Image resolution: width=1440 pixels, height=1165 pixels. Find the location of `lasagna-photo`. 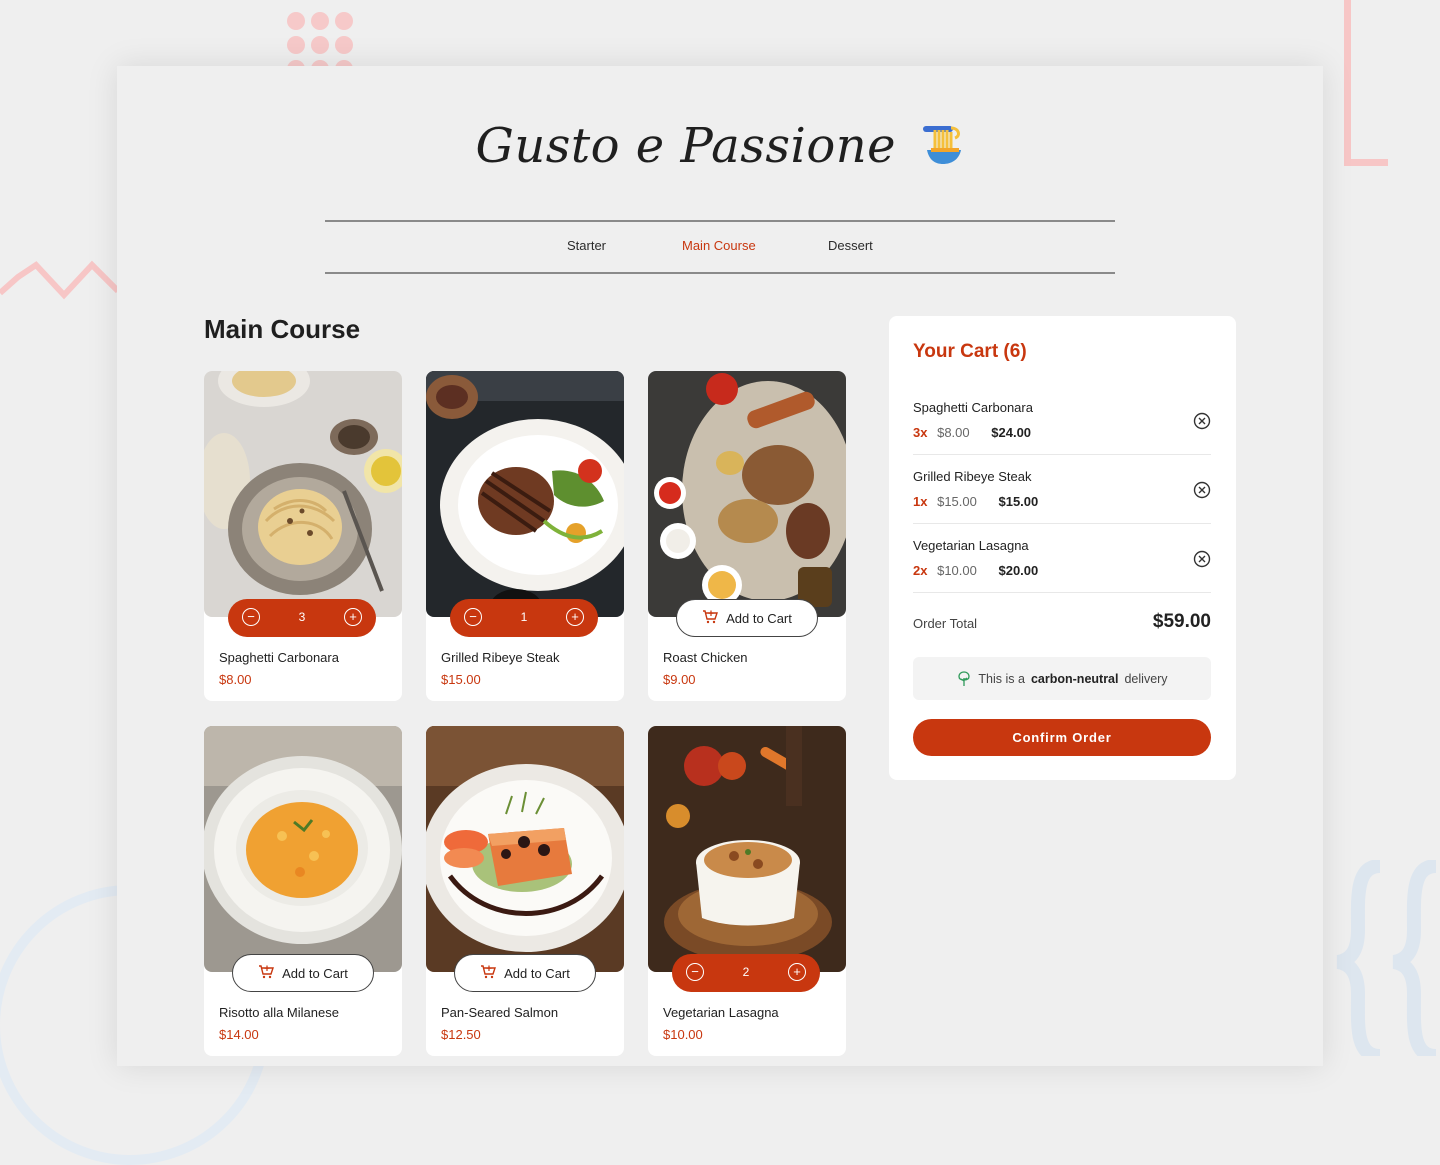

lasagna-photo is located at coordinates (747, 849).